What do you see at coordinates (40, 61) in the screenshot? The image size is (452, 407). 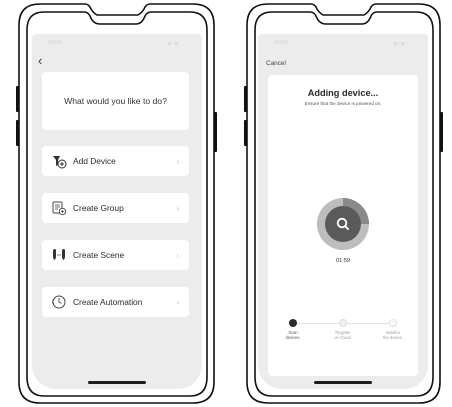 I see `back-button: ‹` at bounding box center [40, 61].